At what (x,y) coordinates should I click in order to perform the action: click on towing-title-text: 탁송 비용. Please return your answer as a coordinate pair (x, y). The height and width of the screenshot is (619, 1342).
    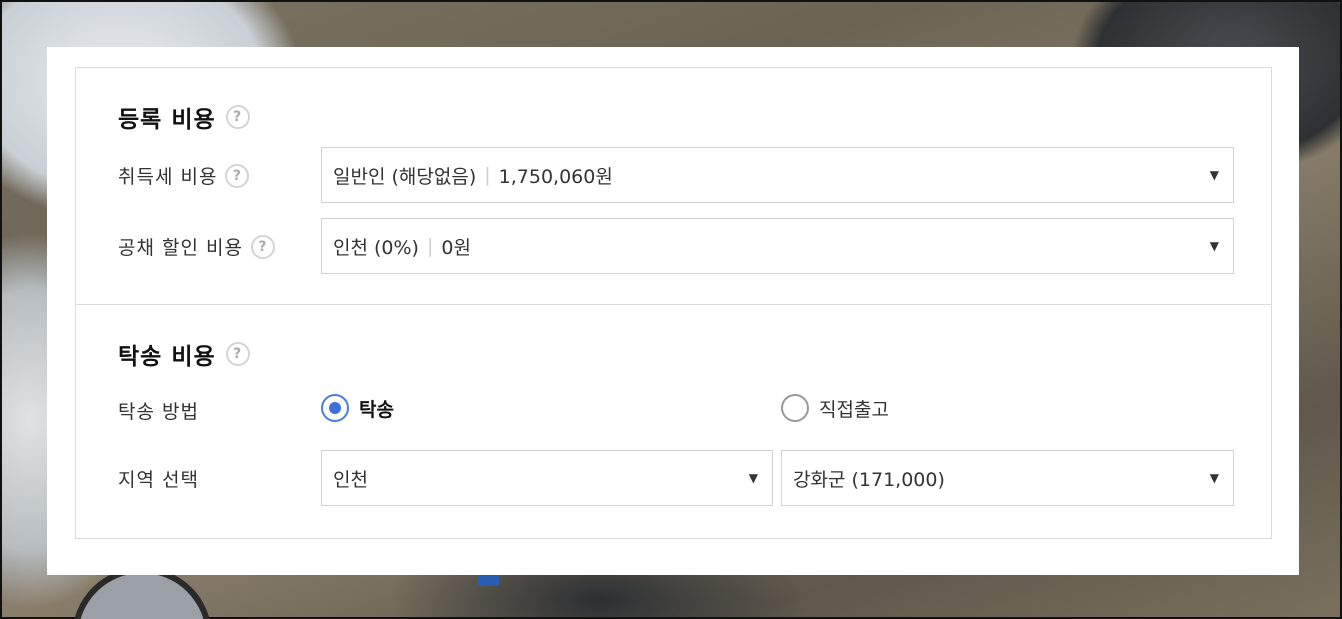
    Looking at the image, I should click on (167, 357).